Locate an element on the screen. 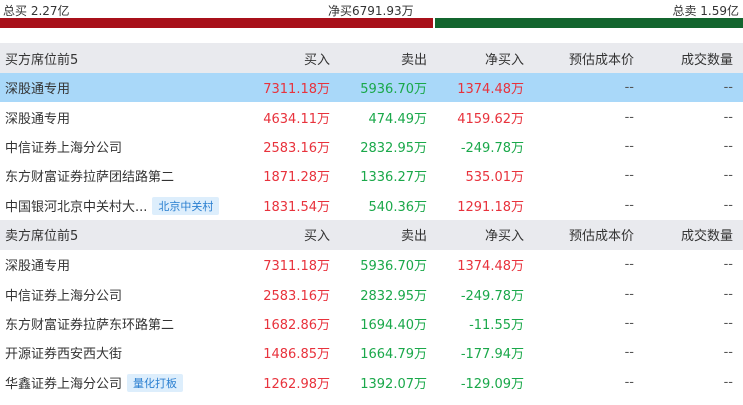 This screenshot has width=743, height=405. seat-name: 开源证券西安西大街 is located at coordinates (120, 352).